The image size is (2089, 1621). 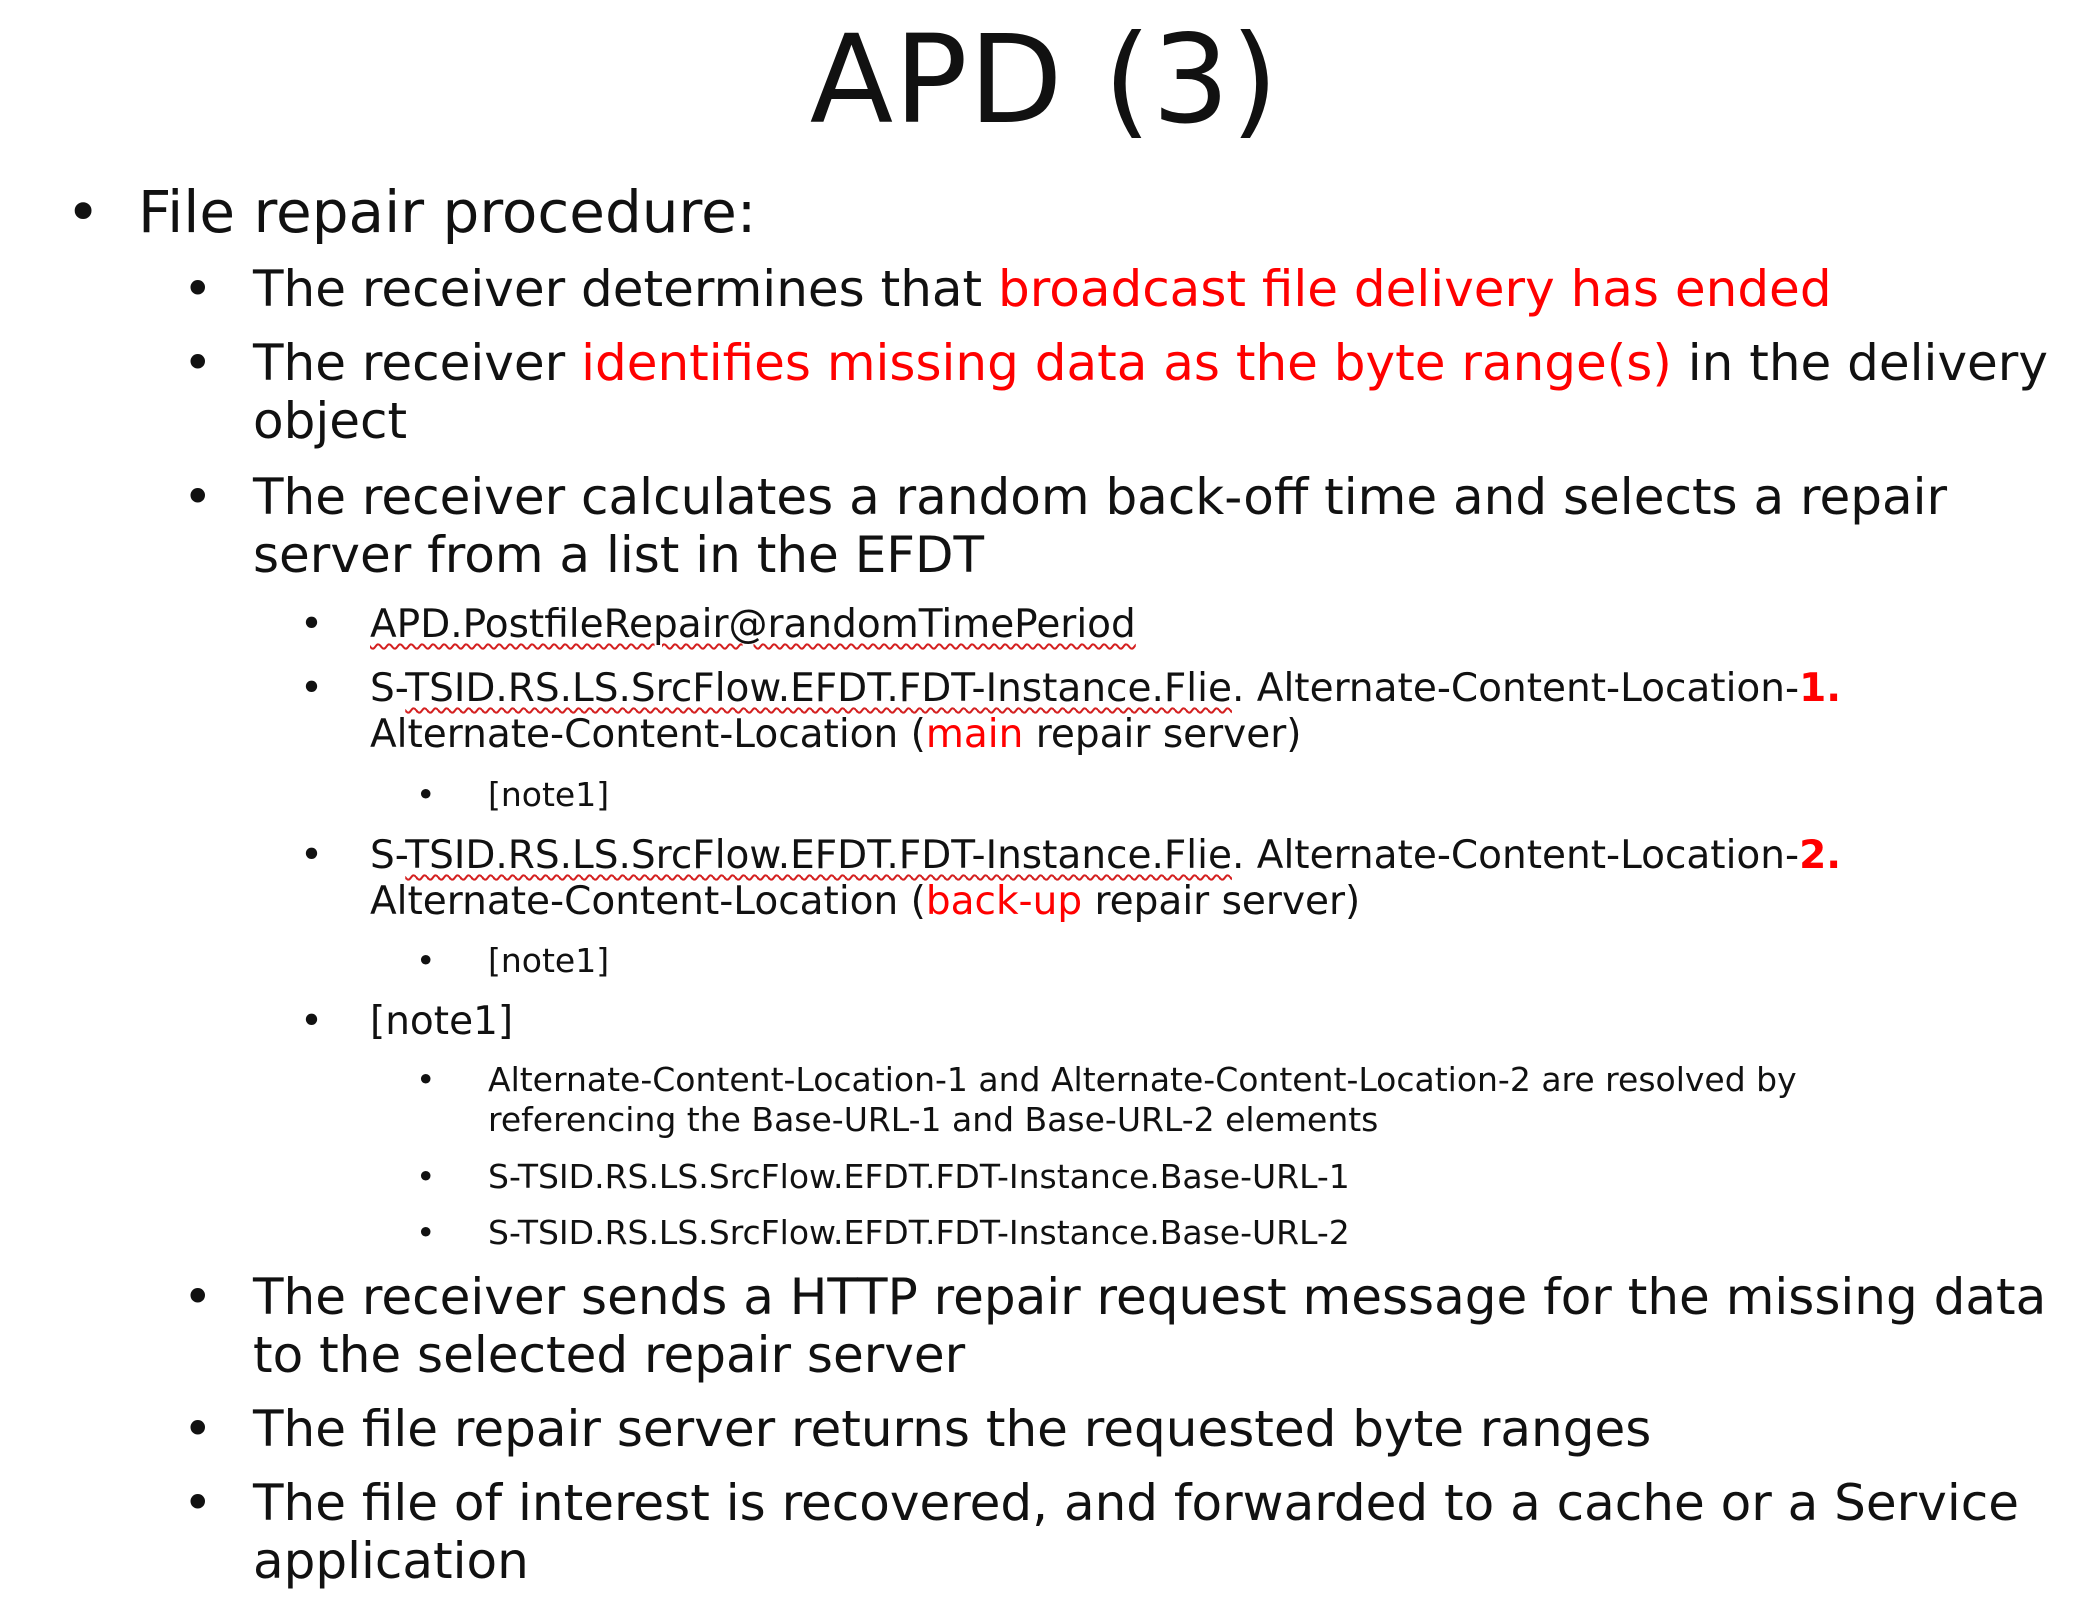 I want to click on highlight-text: main, so click(x=974, y=734).